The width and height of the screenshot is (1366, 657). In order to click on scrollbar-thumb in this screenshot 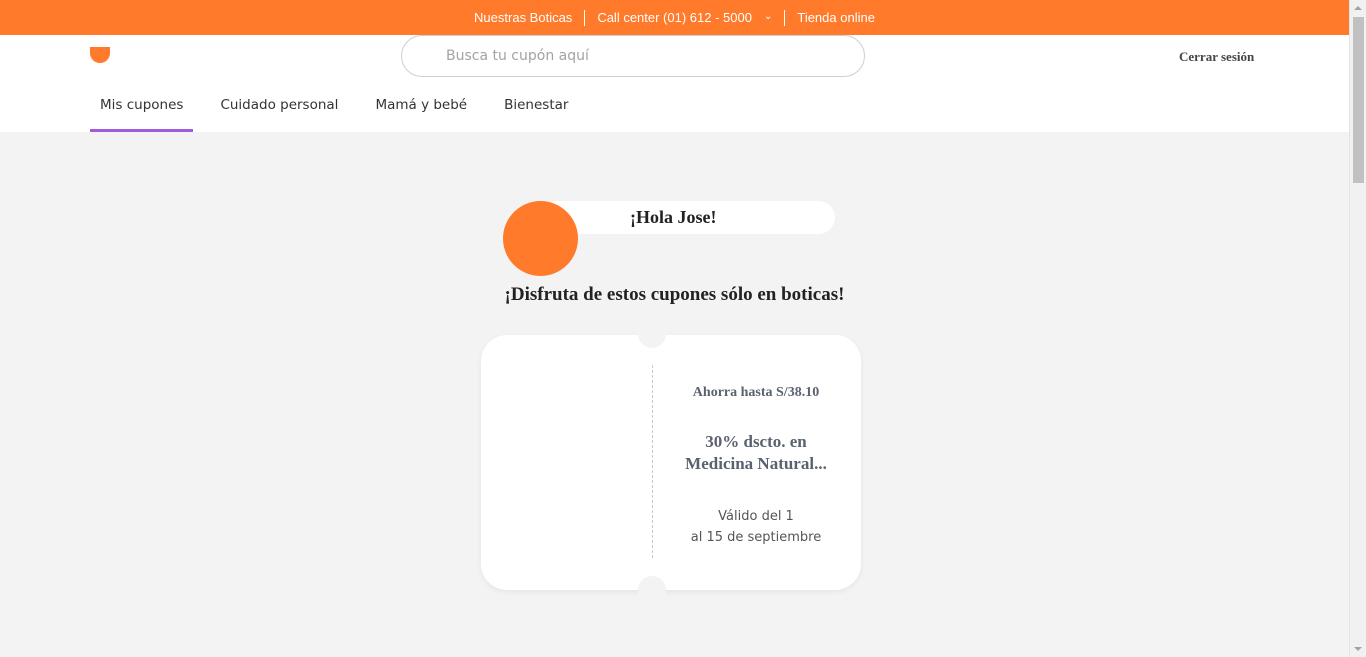, I will do `click(1358, 100)`.